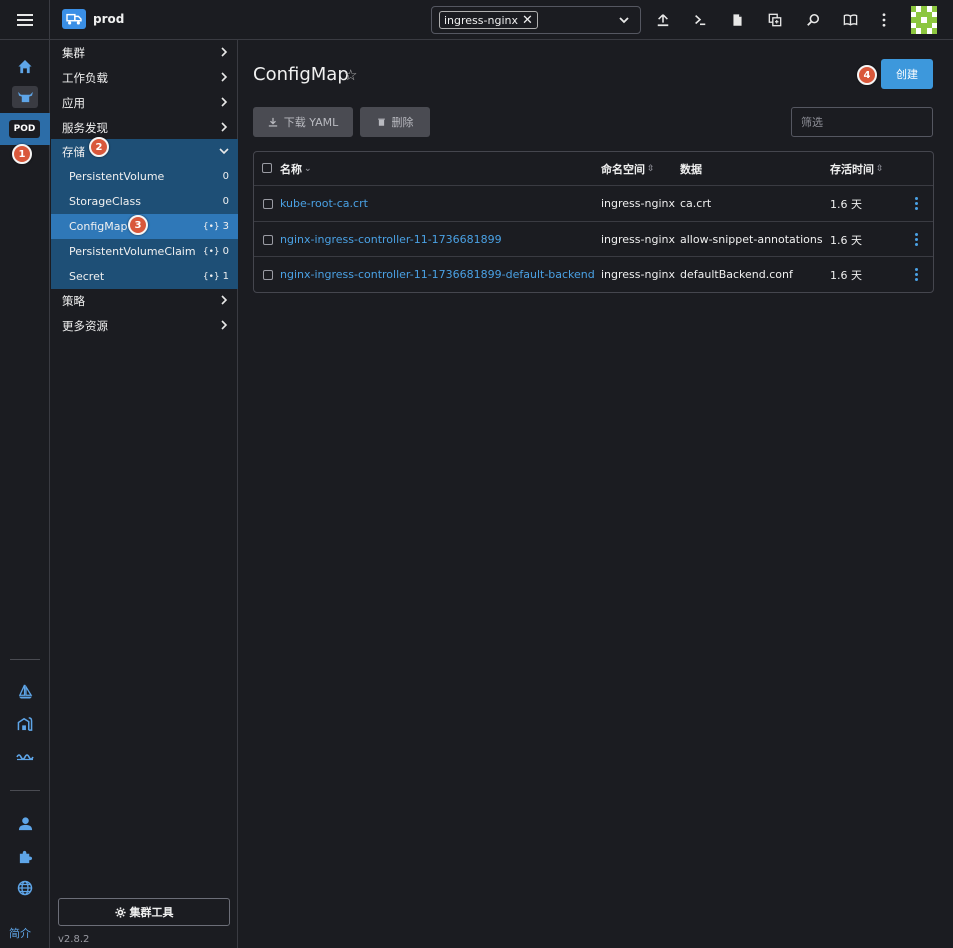 Image resolution: width=953 pixels, height=948 pixels. What do you see at coordinates (98, 226) in the screenshot?
I see `sub-item-label: ConfigMap` at bounding box center [98, 226].